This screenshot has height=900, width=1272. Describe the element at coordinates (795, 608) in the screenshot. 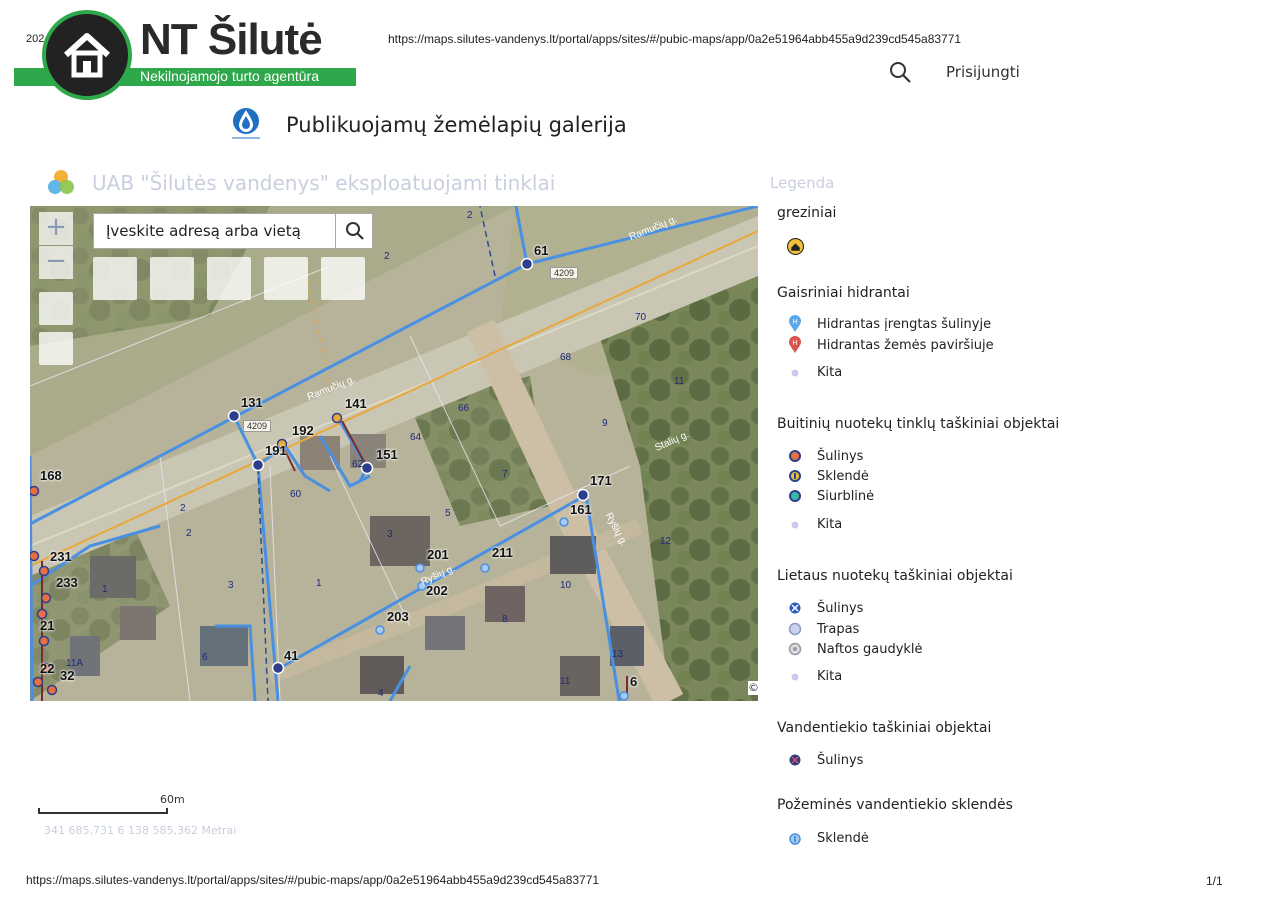

I see `storm-manhole-icon` at that location.